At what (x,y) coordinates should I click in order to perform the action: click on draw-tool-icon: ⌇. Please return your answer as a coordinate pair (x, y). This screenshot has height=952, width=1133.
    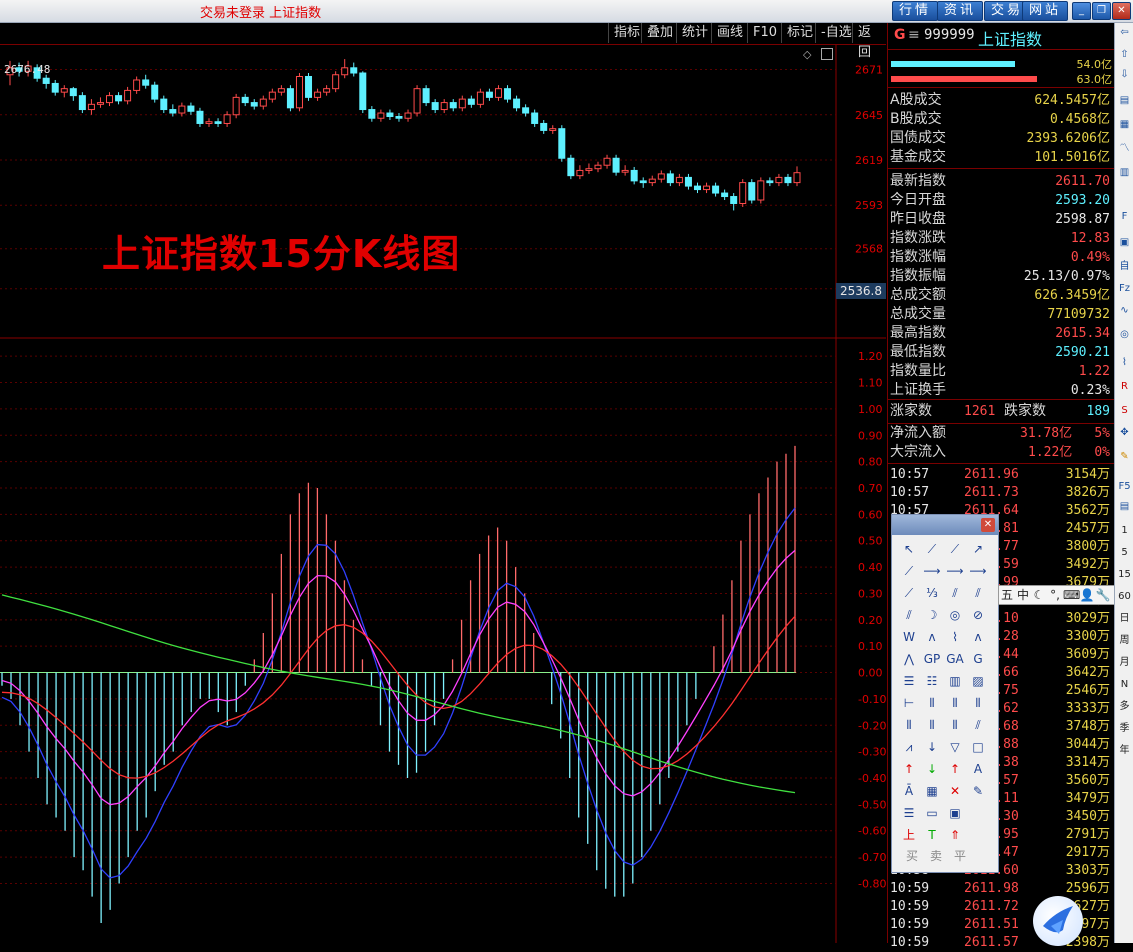
    Looking at the image, I should click on (955, 637).